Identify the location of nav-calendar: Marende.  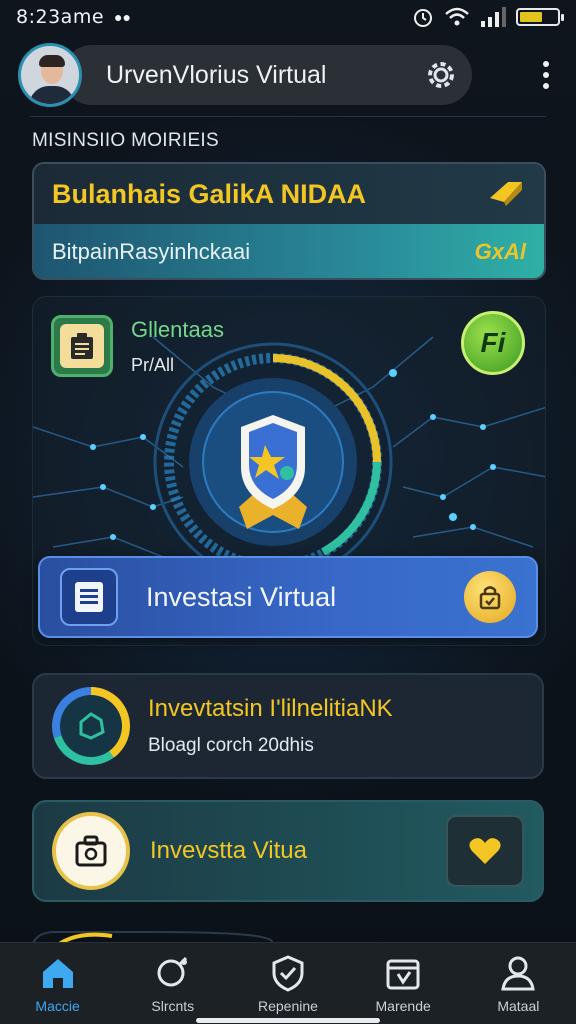
(403, 984).